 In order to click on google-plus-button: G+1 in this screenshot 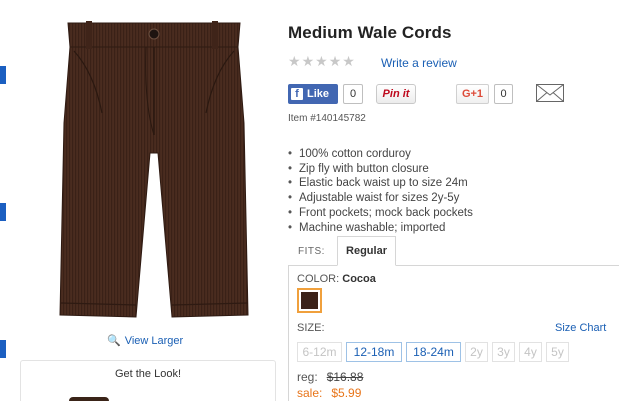, I will do `click(472, 94)`.